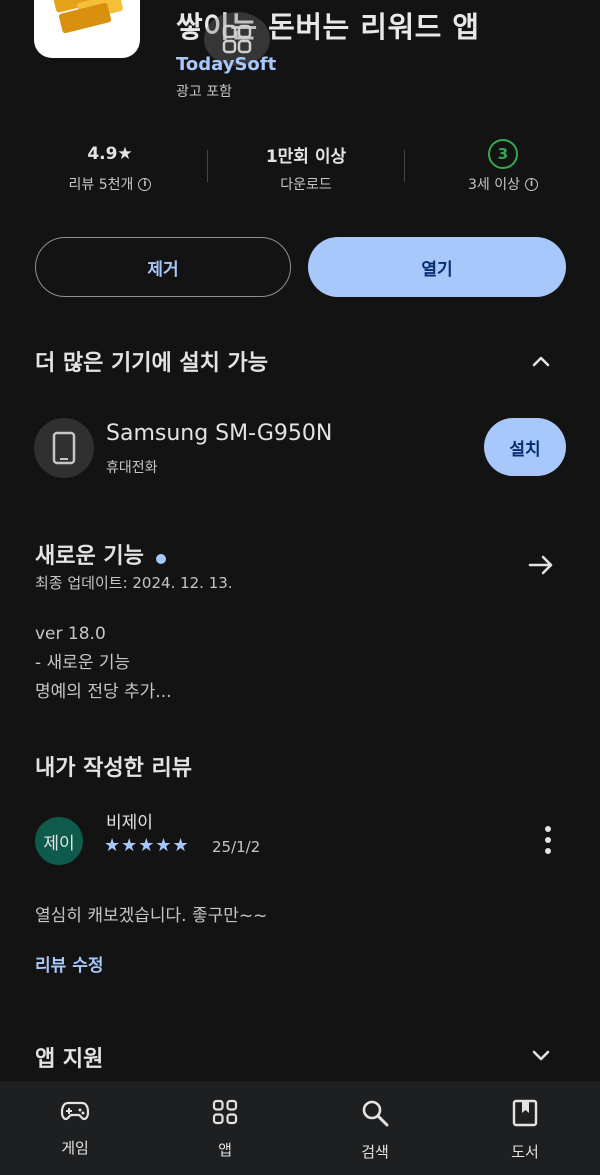 Image resolution: width=600 pixels, height=1175 pixels. Describe the element at coordinates (89, 556) in the screenshot. I see `whats-new-title: 새로운 기능` at that location.